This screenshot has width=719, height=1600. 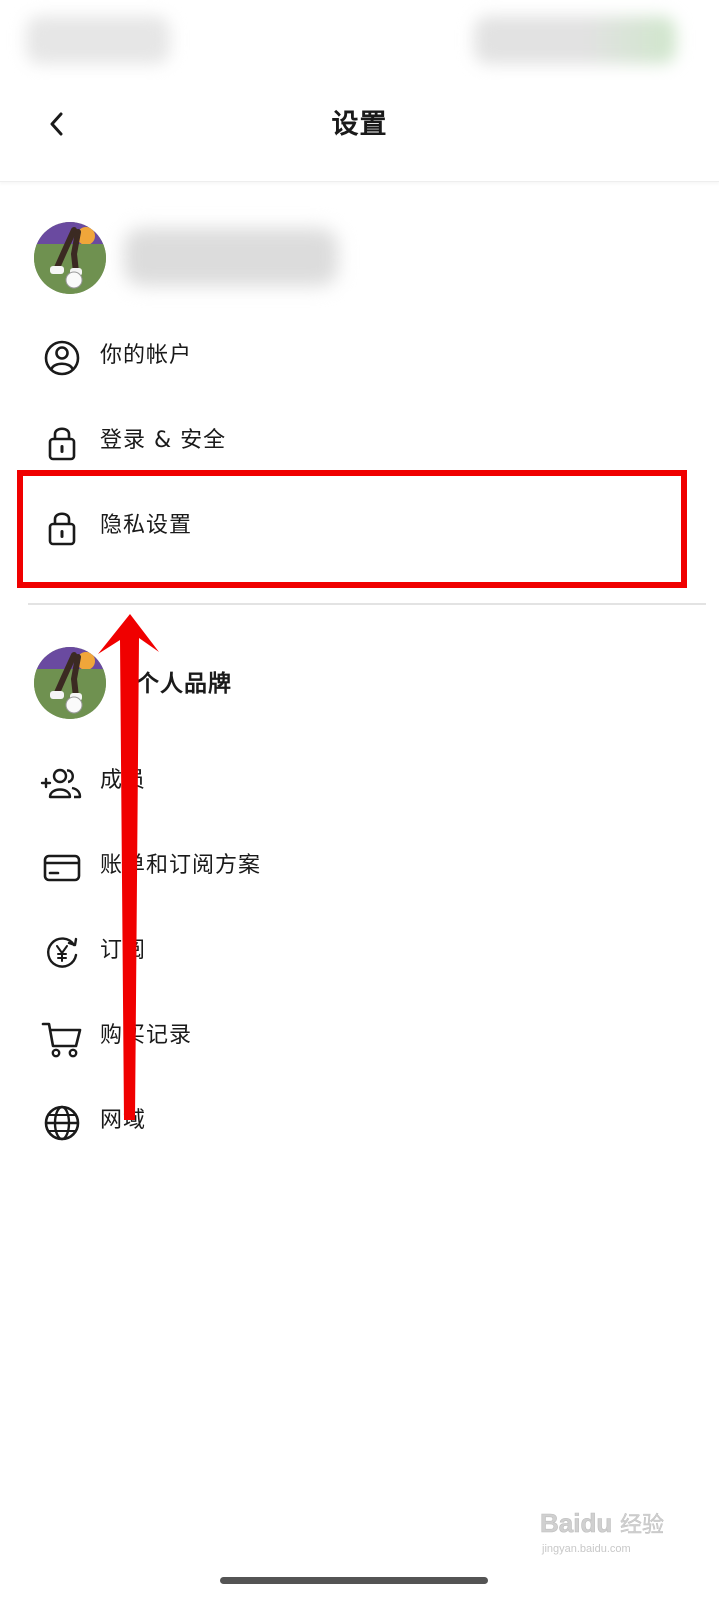 What do you see at coordinates (359, 40) in the screenshot?
I see `status-bar` at bounding box center [359, 40].